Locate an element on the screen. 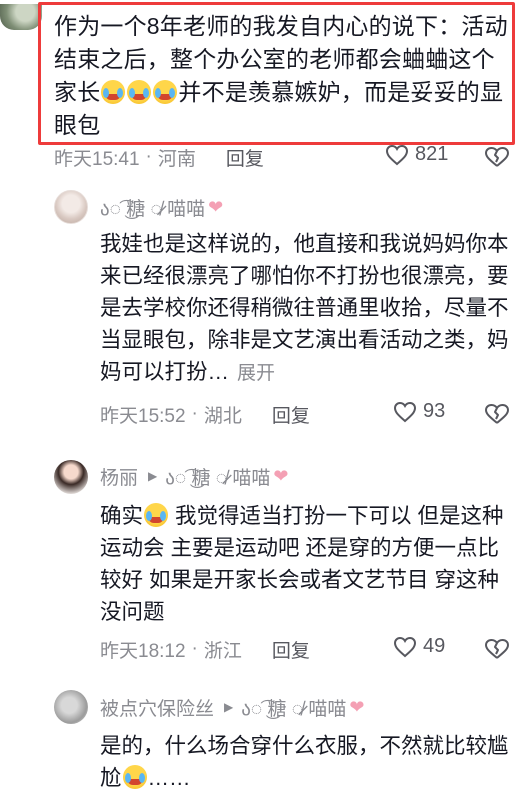 The height and width of the screenshot is (800, 517). expand-button: 展开 is located at coordinates (256, 373).